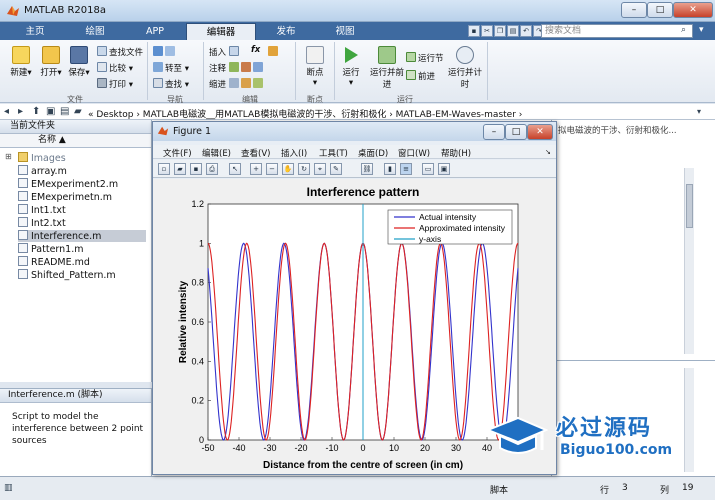 The height and width of the screenshot is (500, 715). I want to click on pan-icon: ✋, so click(288, 169).